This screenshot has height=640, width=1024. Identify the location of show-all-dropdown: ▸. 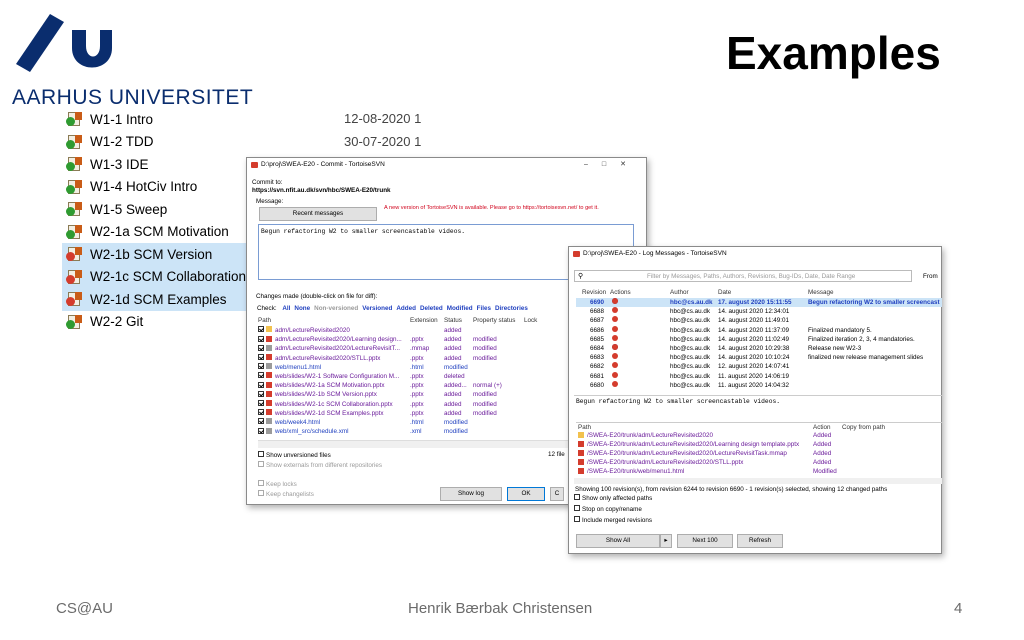
(666, 541).